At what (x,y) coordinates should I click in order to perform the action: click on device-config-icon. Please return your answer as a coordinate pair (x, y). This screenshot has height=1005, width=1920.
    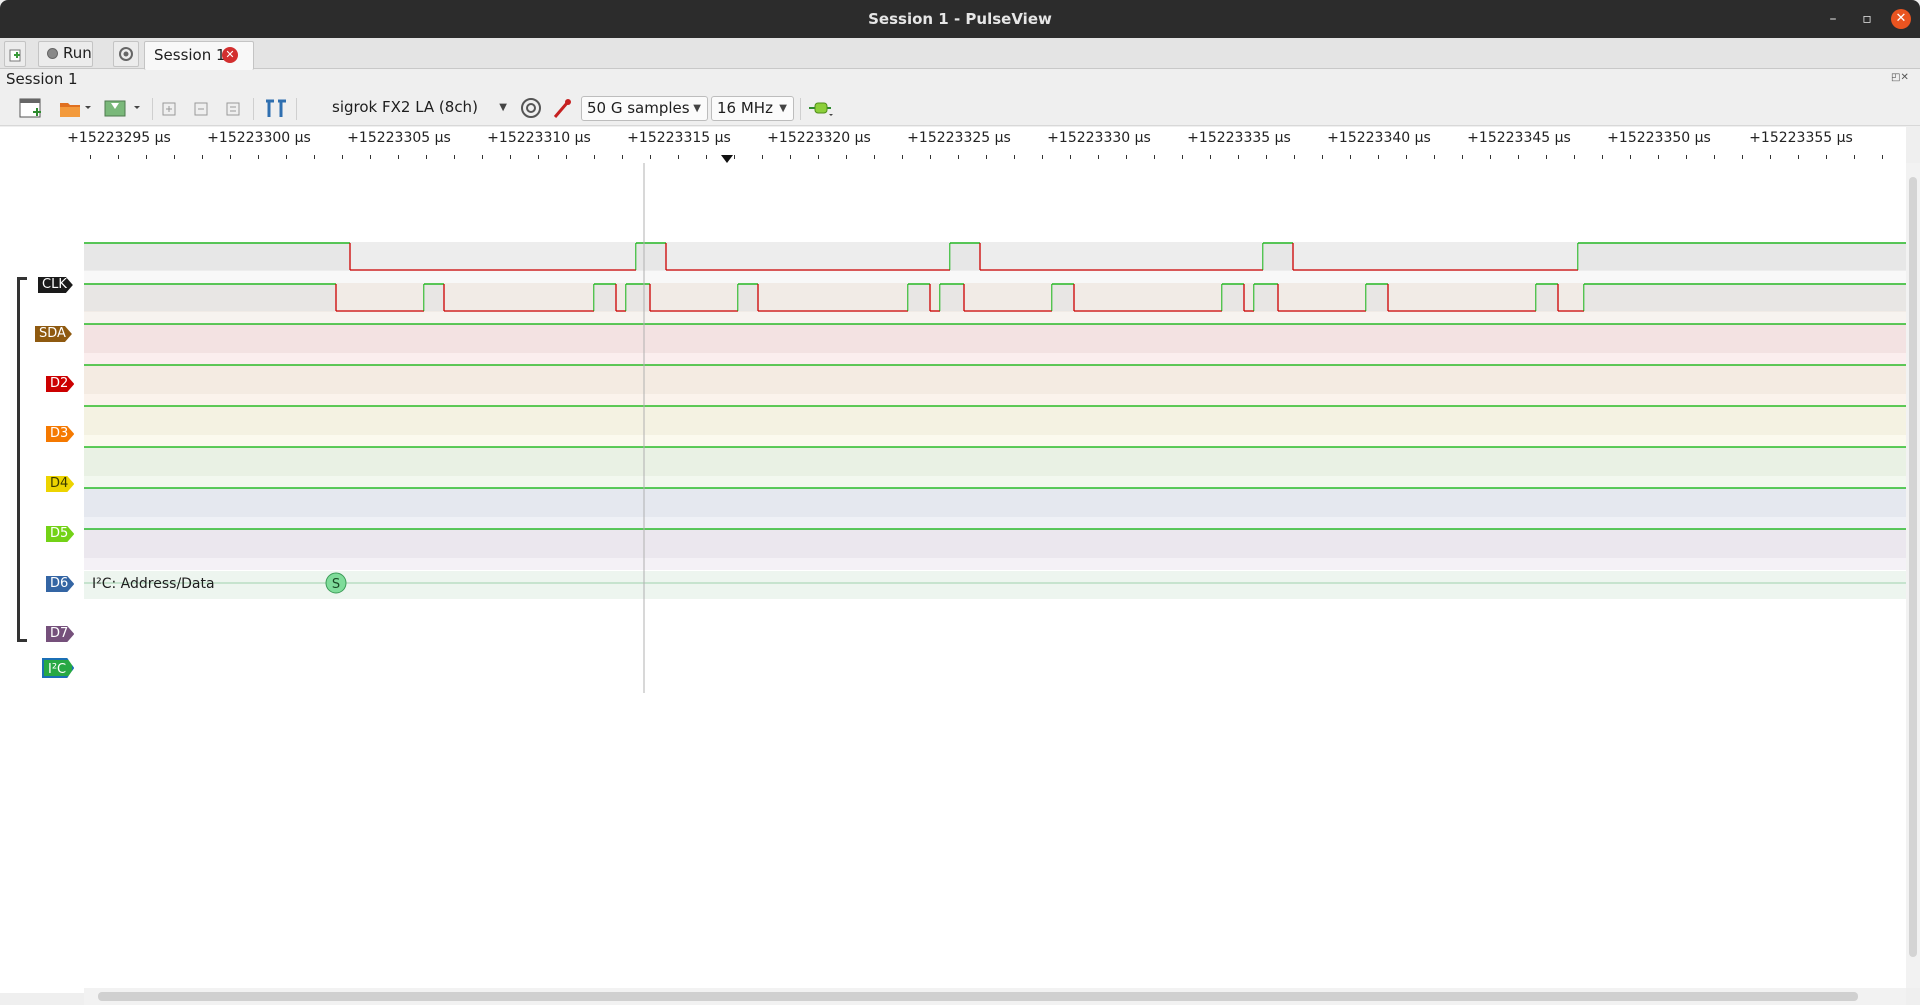
    Looking at the image, I should click on (531, 108).